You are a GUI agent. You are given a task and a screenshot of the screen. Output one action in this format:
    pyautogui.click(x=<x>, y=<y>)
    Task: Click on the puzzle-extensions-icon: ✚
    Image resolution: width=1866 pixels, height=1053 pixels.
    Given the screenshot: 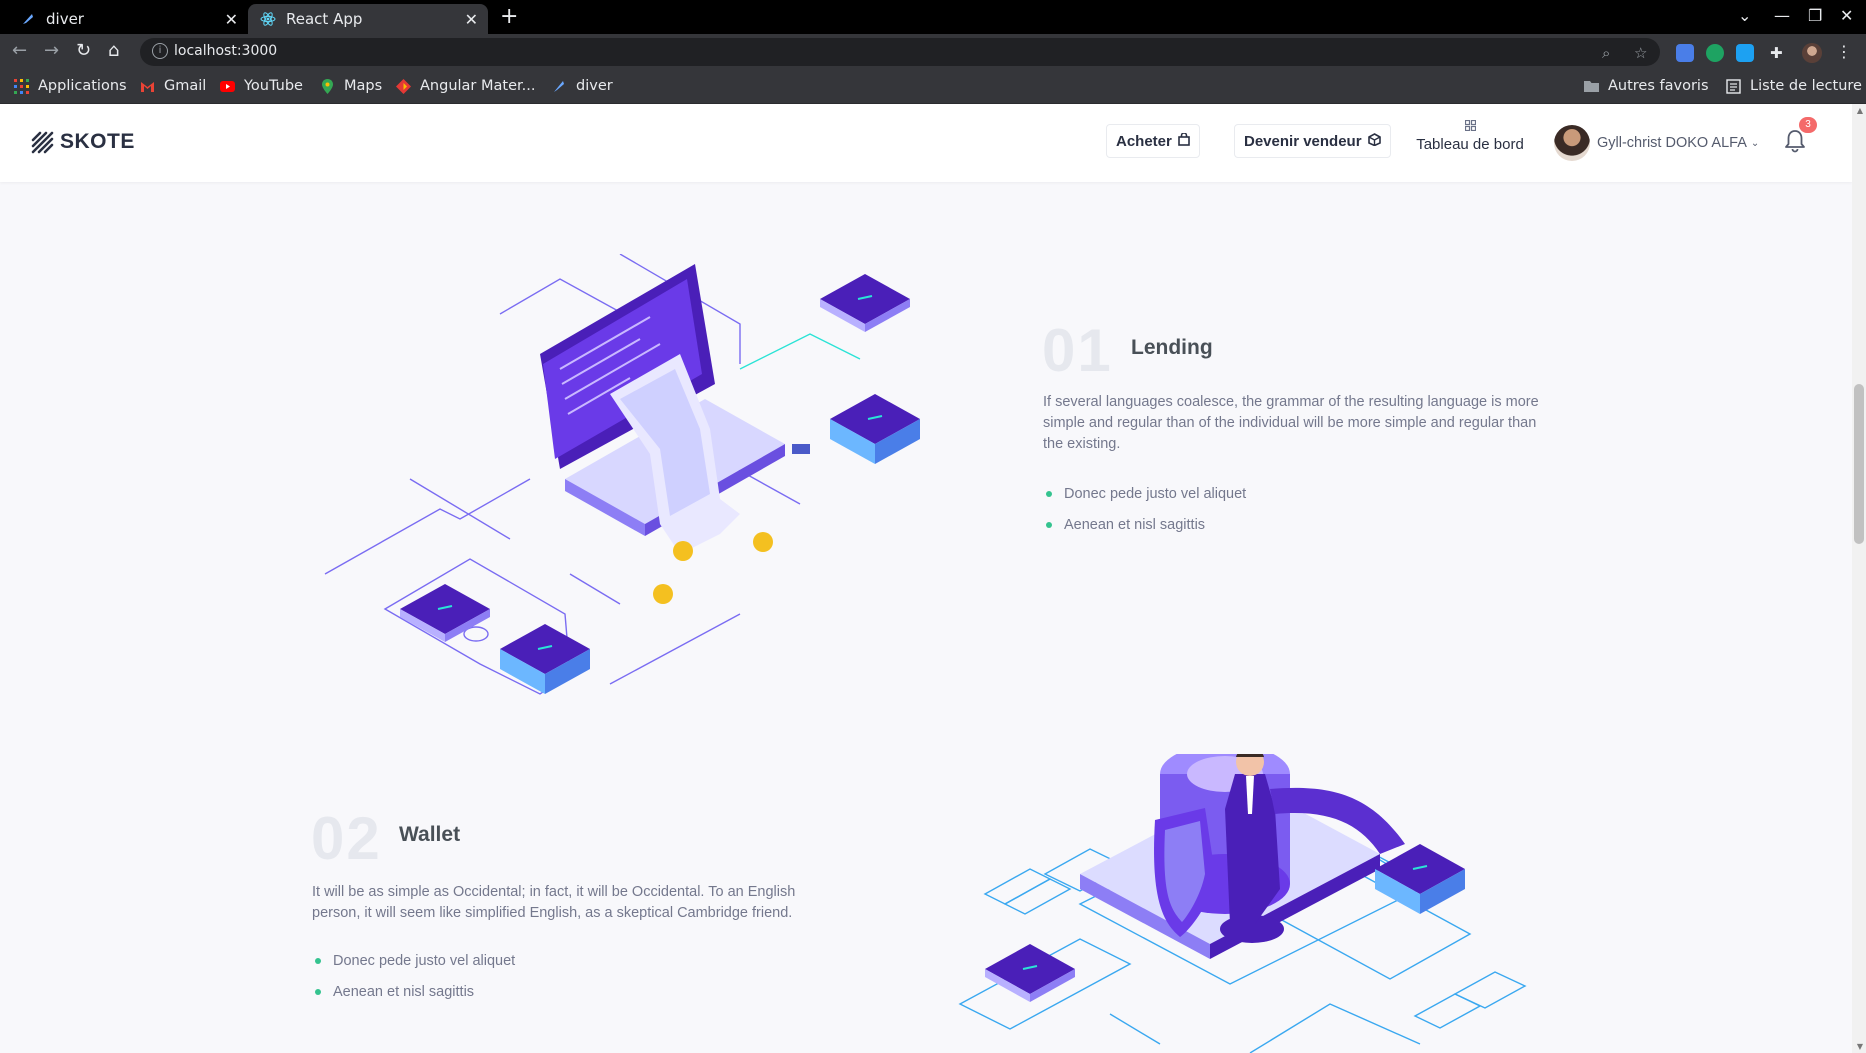 What is the action you would take?
    pyautogui.click(x=1779, y=53)
    